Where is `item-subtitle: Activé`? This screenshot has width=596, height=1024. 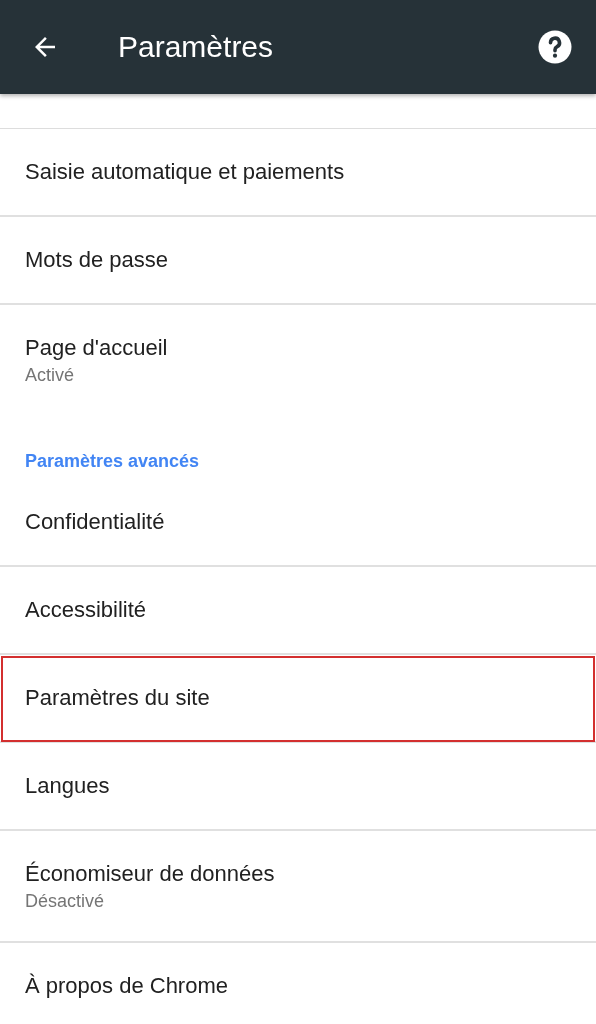 item-subtitle: Activé is located at coordinates (50, 375).